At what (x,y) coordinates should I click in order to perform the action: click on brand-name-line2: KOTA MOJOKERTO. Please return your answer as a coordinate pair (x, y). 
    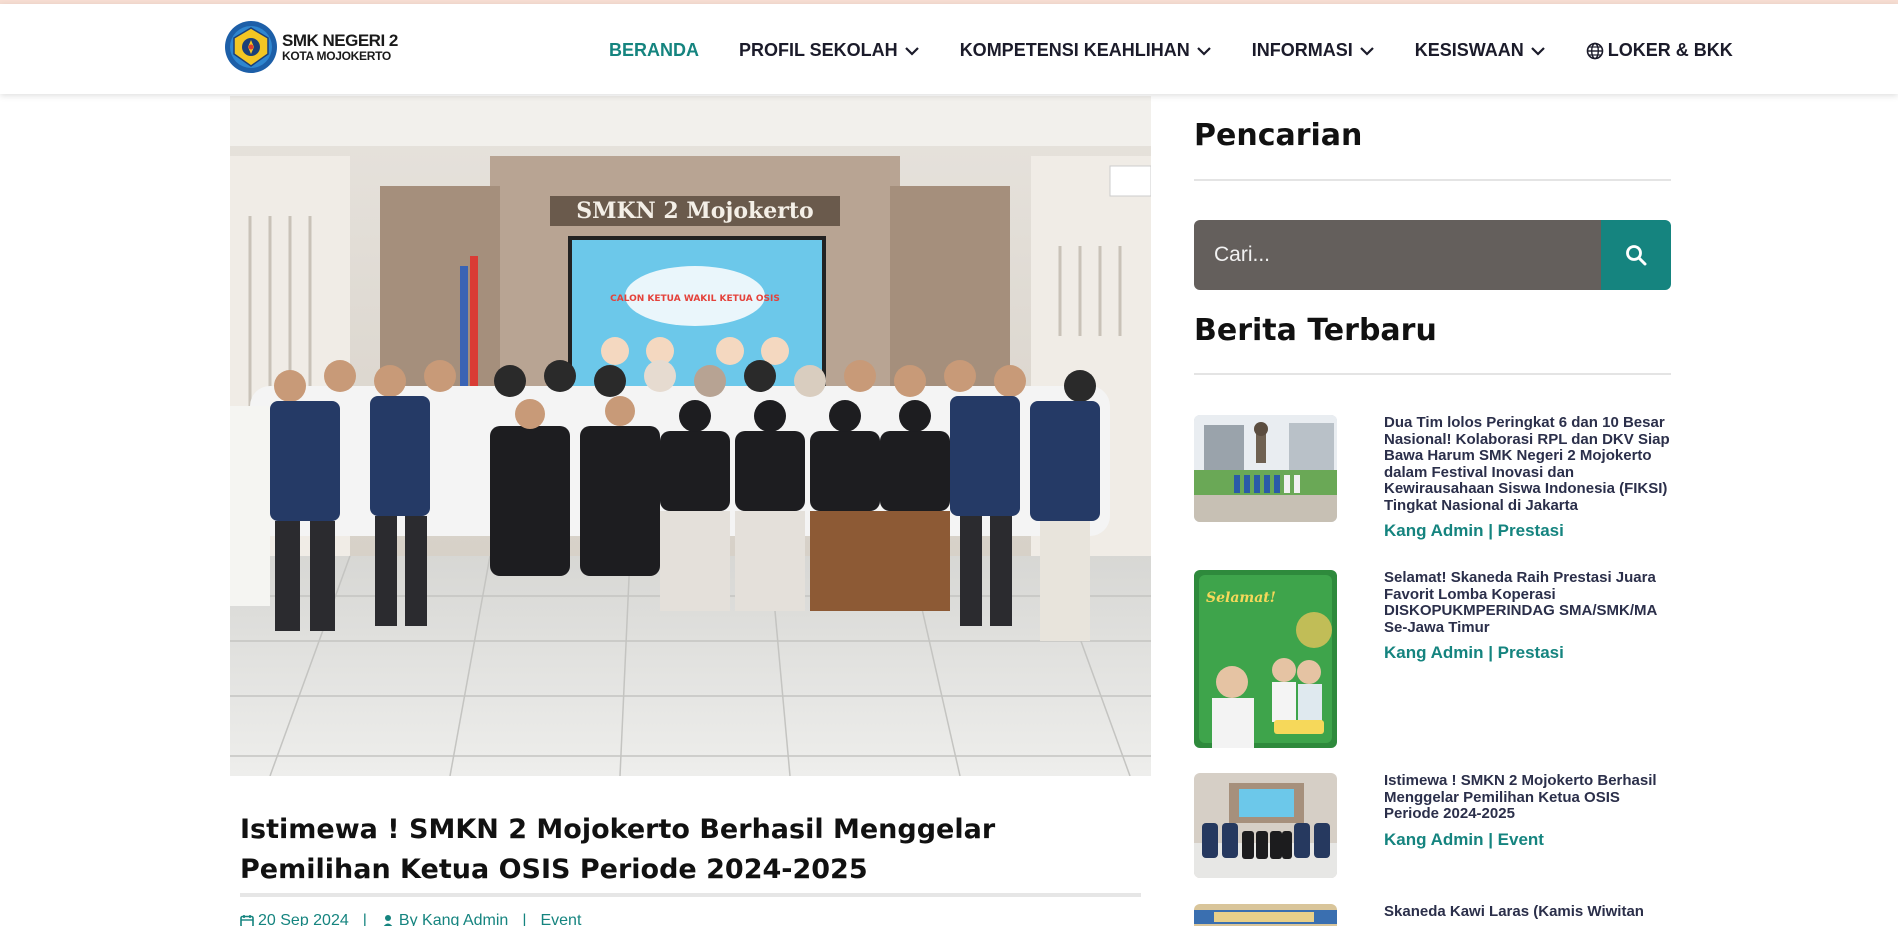
    Looking at the image, I should click on (336, 56).